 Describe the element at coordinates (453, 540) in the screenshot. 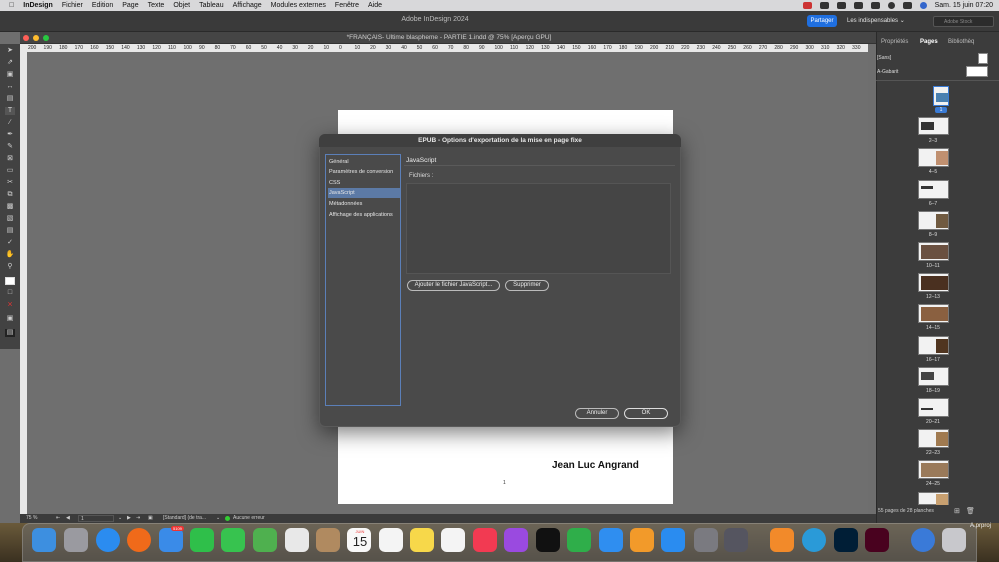

I see `freeform-icon` at that location.